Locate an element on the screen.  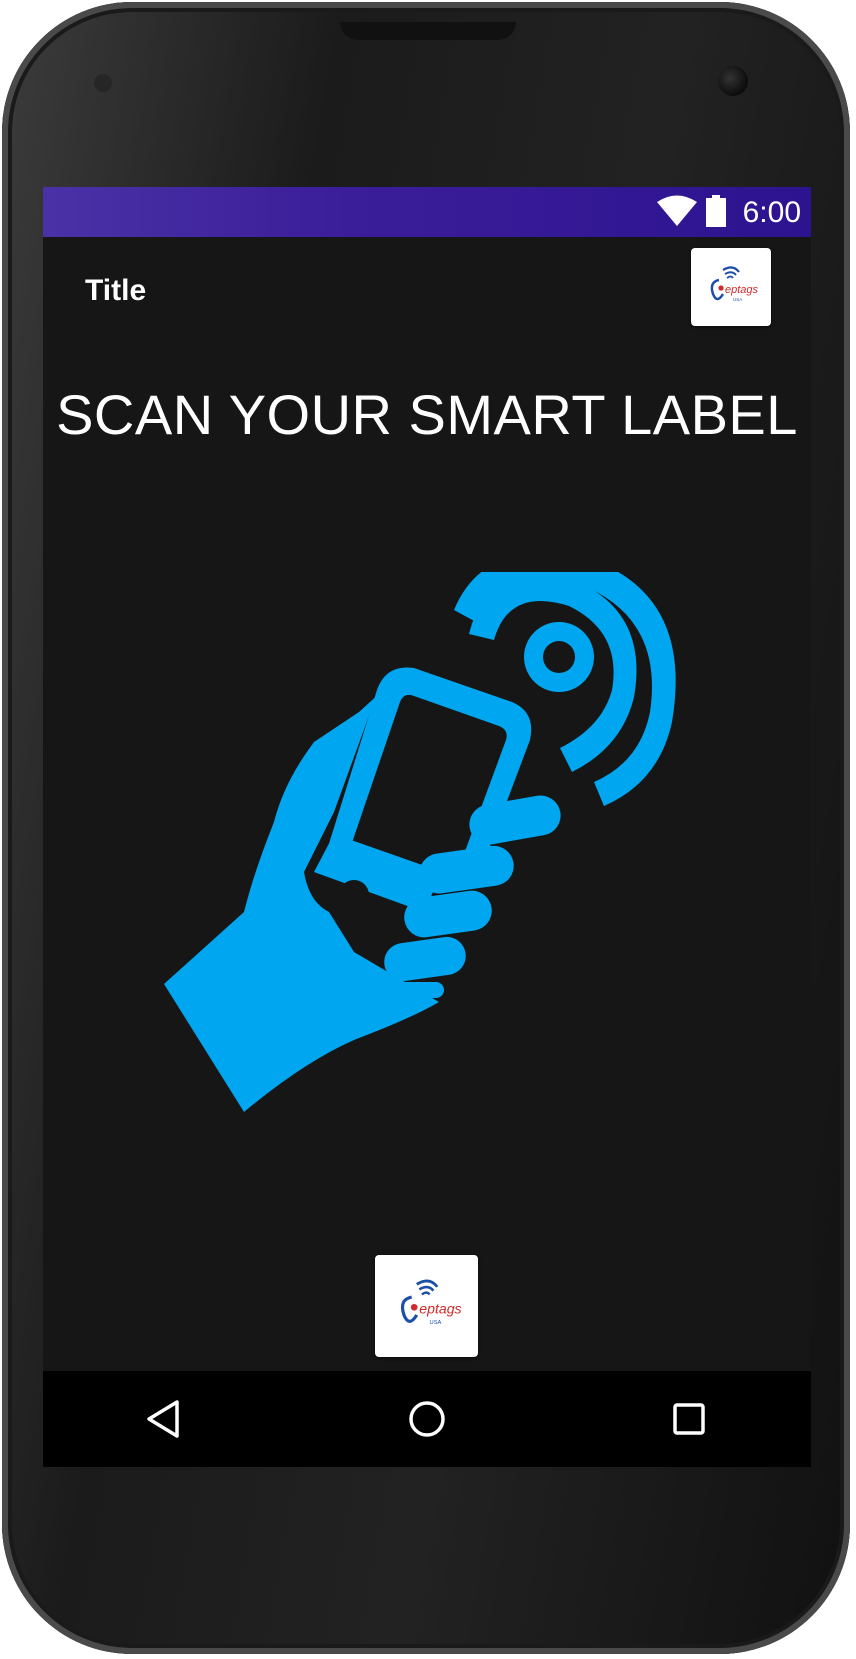
top-logo-button: eptags USA is located at coordinates (731, 287).